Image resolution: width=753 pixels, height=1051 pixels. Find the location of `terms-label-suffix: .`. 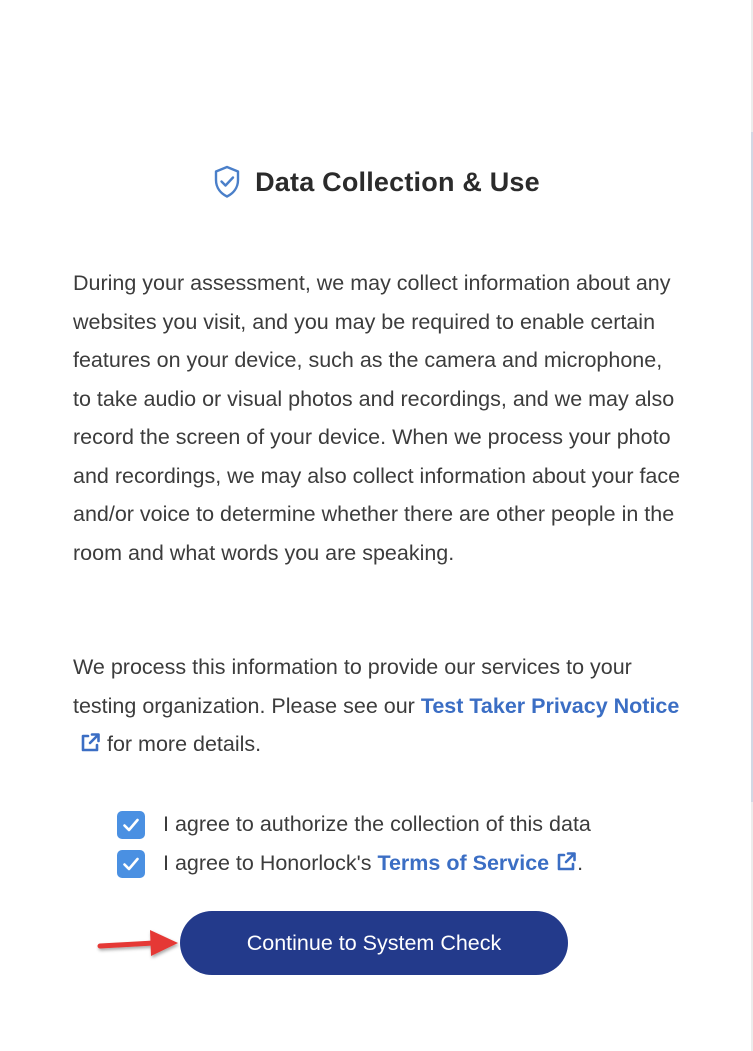

terms-label-suffix: . is located at coordinates (580, 863).